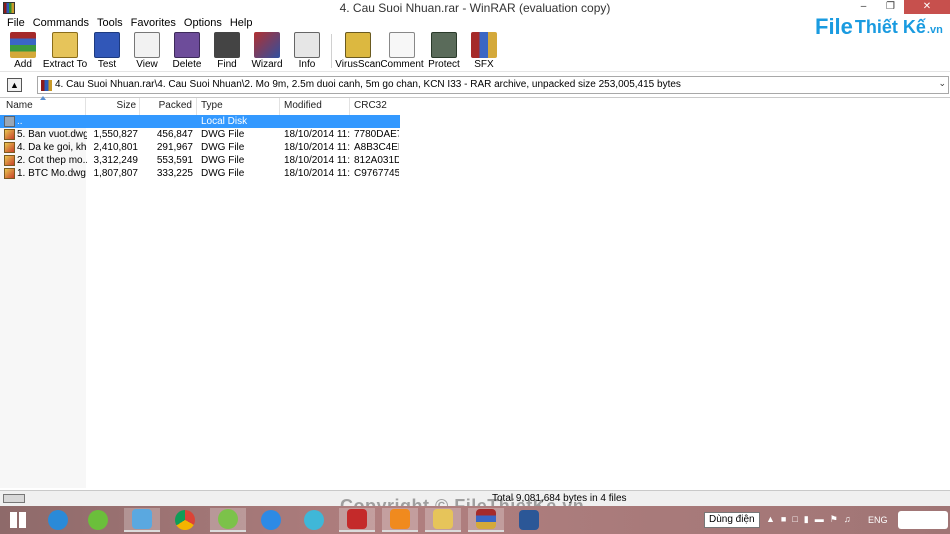 The image size is (950, 534). I want to click on autocad-icon, so click(357, 519).